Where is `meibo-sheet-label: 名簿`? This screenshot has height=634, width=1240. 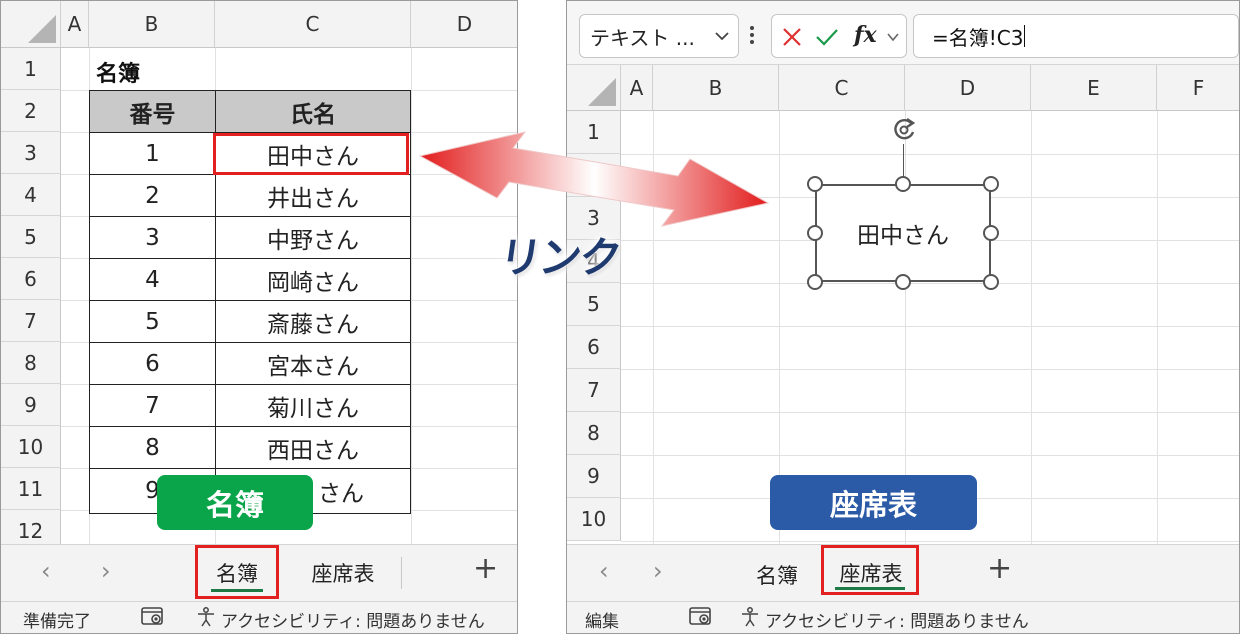
meibo-sheet-label: 名簿 is located at coordinates (235, 502).